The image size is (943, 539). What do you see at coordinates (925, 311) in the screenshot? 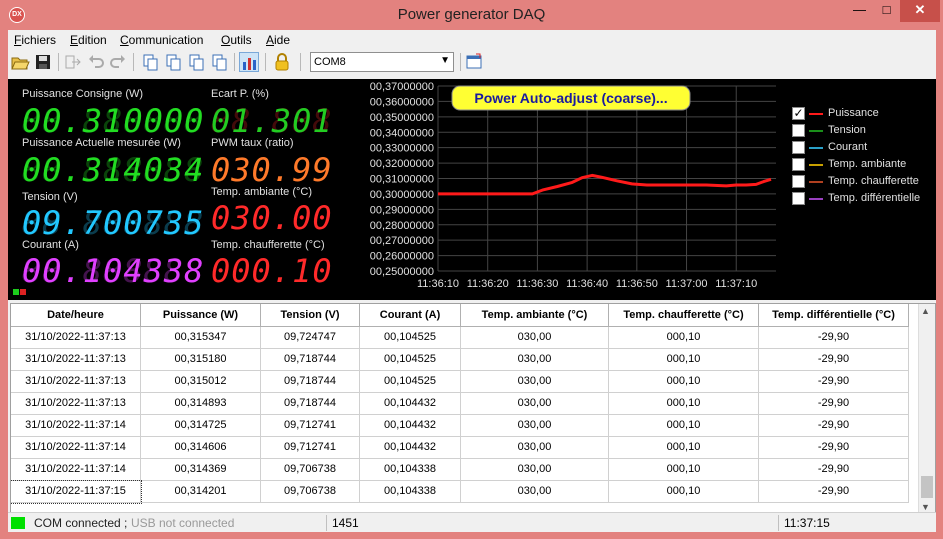
I see `scroll-up-icon: ▲` at bounding box center [925, 311].